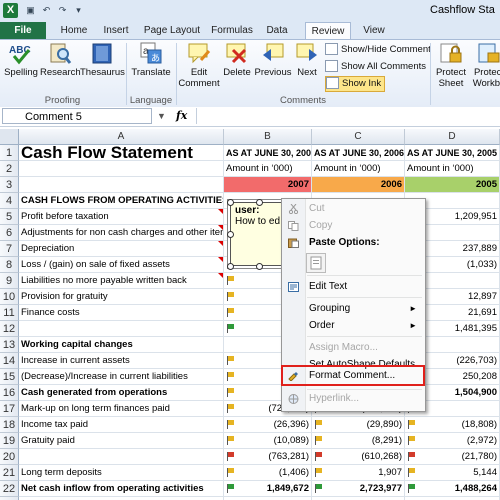 This screenshot has width=500, height=500. I want to click on protect-workbook-button: Protect Workbo, so click(484, 65).